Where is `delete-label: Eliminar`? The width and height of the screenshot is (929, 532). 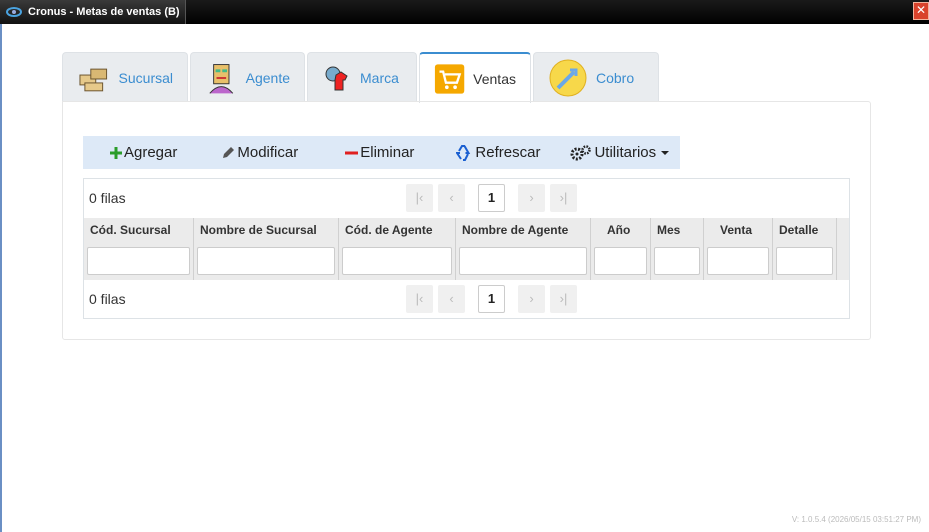
delete-label: Eliminar is located at coordinates (387, 152).